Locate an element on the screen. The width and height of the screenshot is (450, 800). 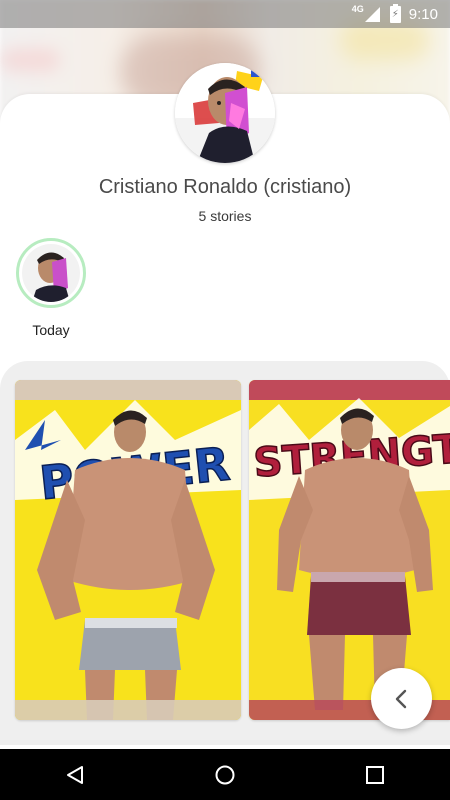
highlight-label: Today is located at coordinates (51, 330).